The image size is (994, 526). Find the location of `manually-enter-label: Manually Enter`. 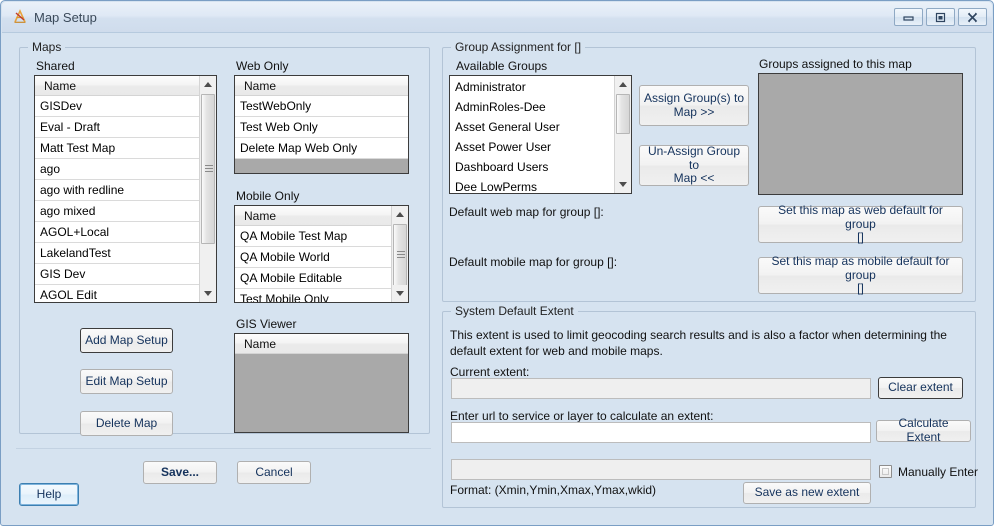

manually-enter-label: Manually Enter is located at coordinates (938, 472).